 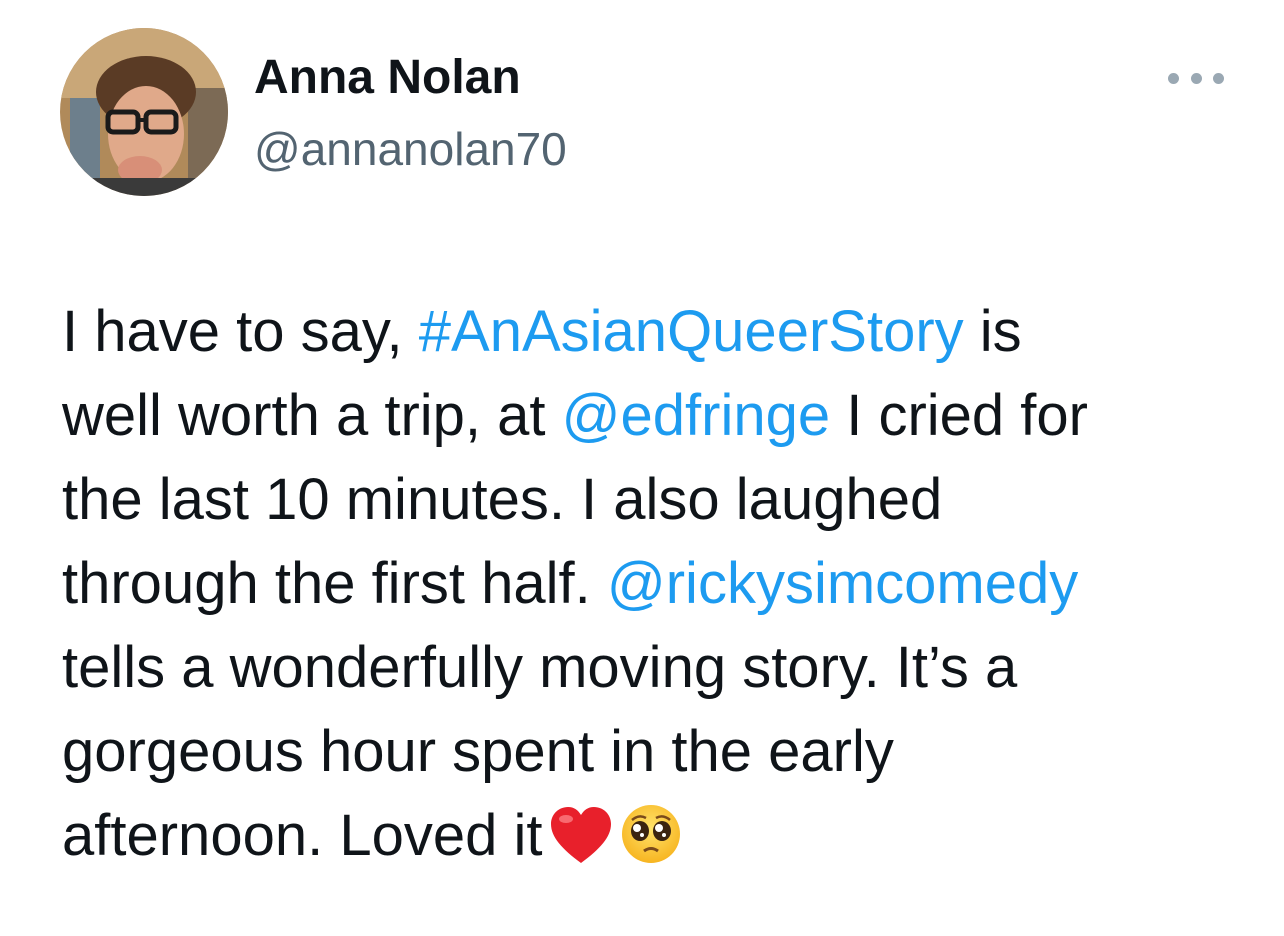 I want to click on mention-link: @rickysimcomedy, so click(x=842, y=583).